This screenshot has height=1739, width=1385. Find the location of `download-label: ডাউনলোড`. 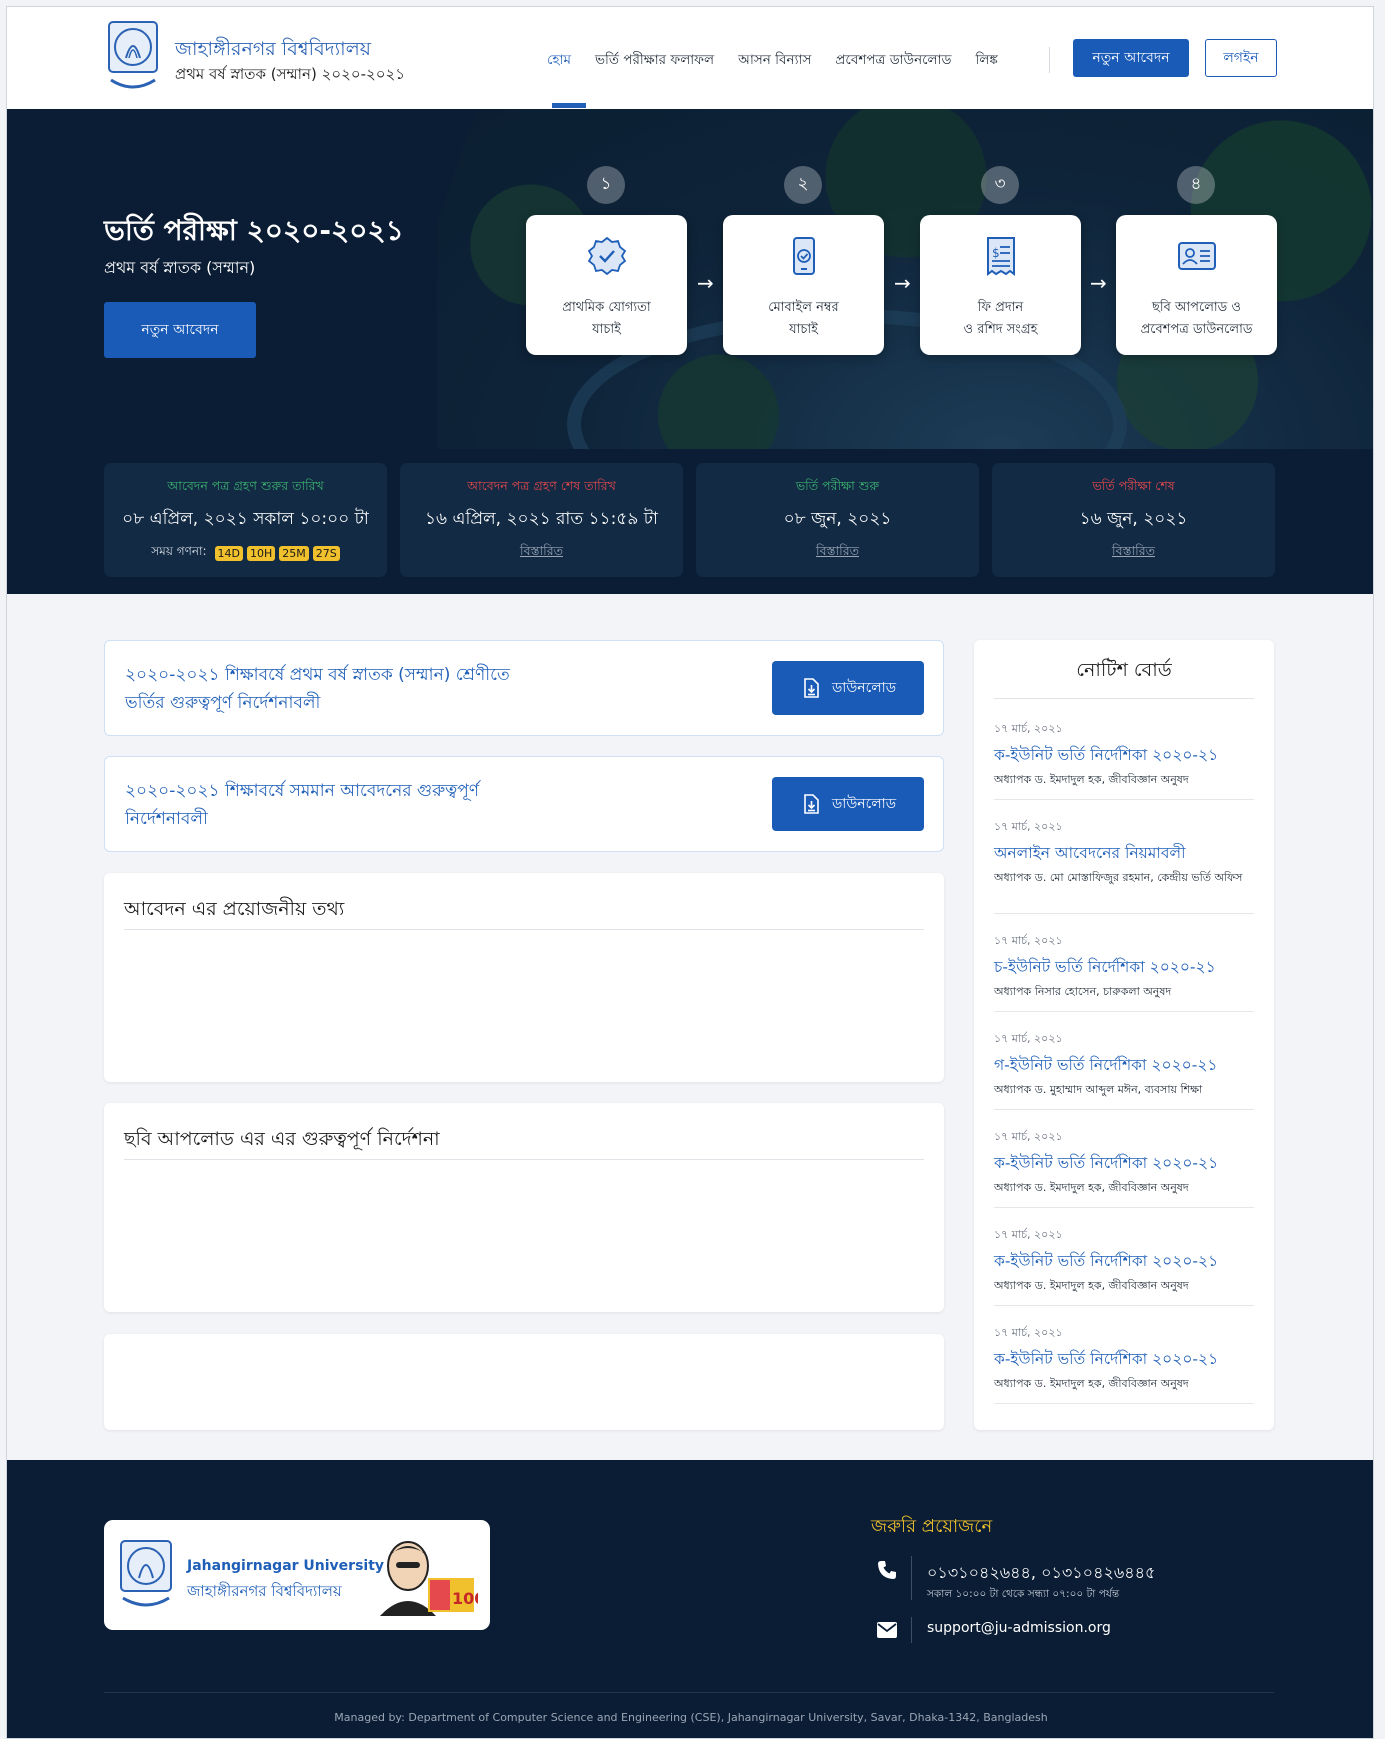

download-label: ডাউনলোড is located at coordinates (864, 804).